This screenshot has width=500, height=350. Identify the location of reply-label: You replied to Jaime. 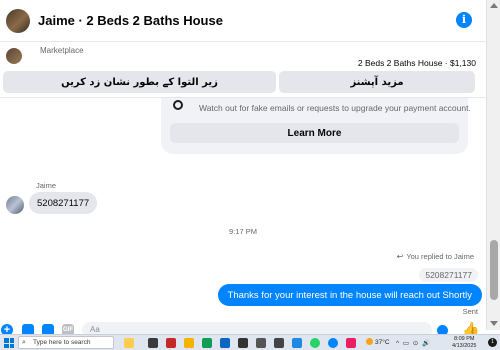
(440, 256).